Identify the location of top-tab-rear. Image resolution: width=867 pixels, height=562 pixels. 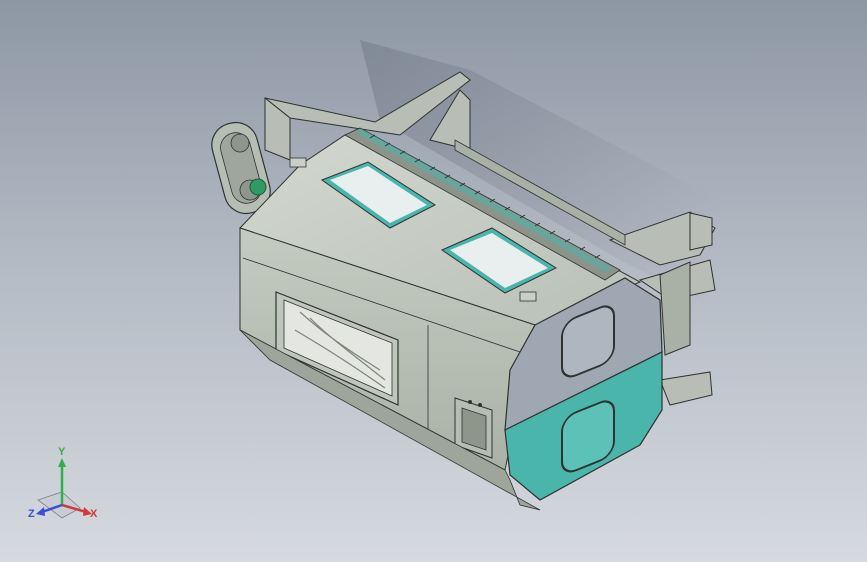
(298, 162).